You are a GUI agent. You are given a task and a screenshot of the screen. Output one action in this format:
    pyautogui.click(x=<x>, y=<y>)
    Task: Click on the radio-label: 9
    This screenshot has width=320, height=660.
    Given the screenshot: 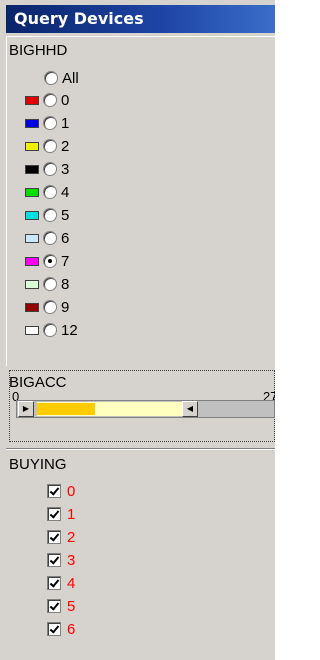 What is the action you would take?
    pyautogui.click(x=65, y=307)
    